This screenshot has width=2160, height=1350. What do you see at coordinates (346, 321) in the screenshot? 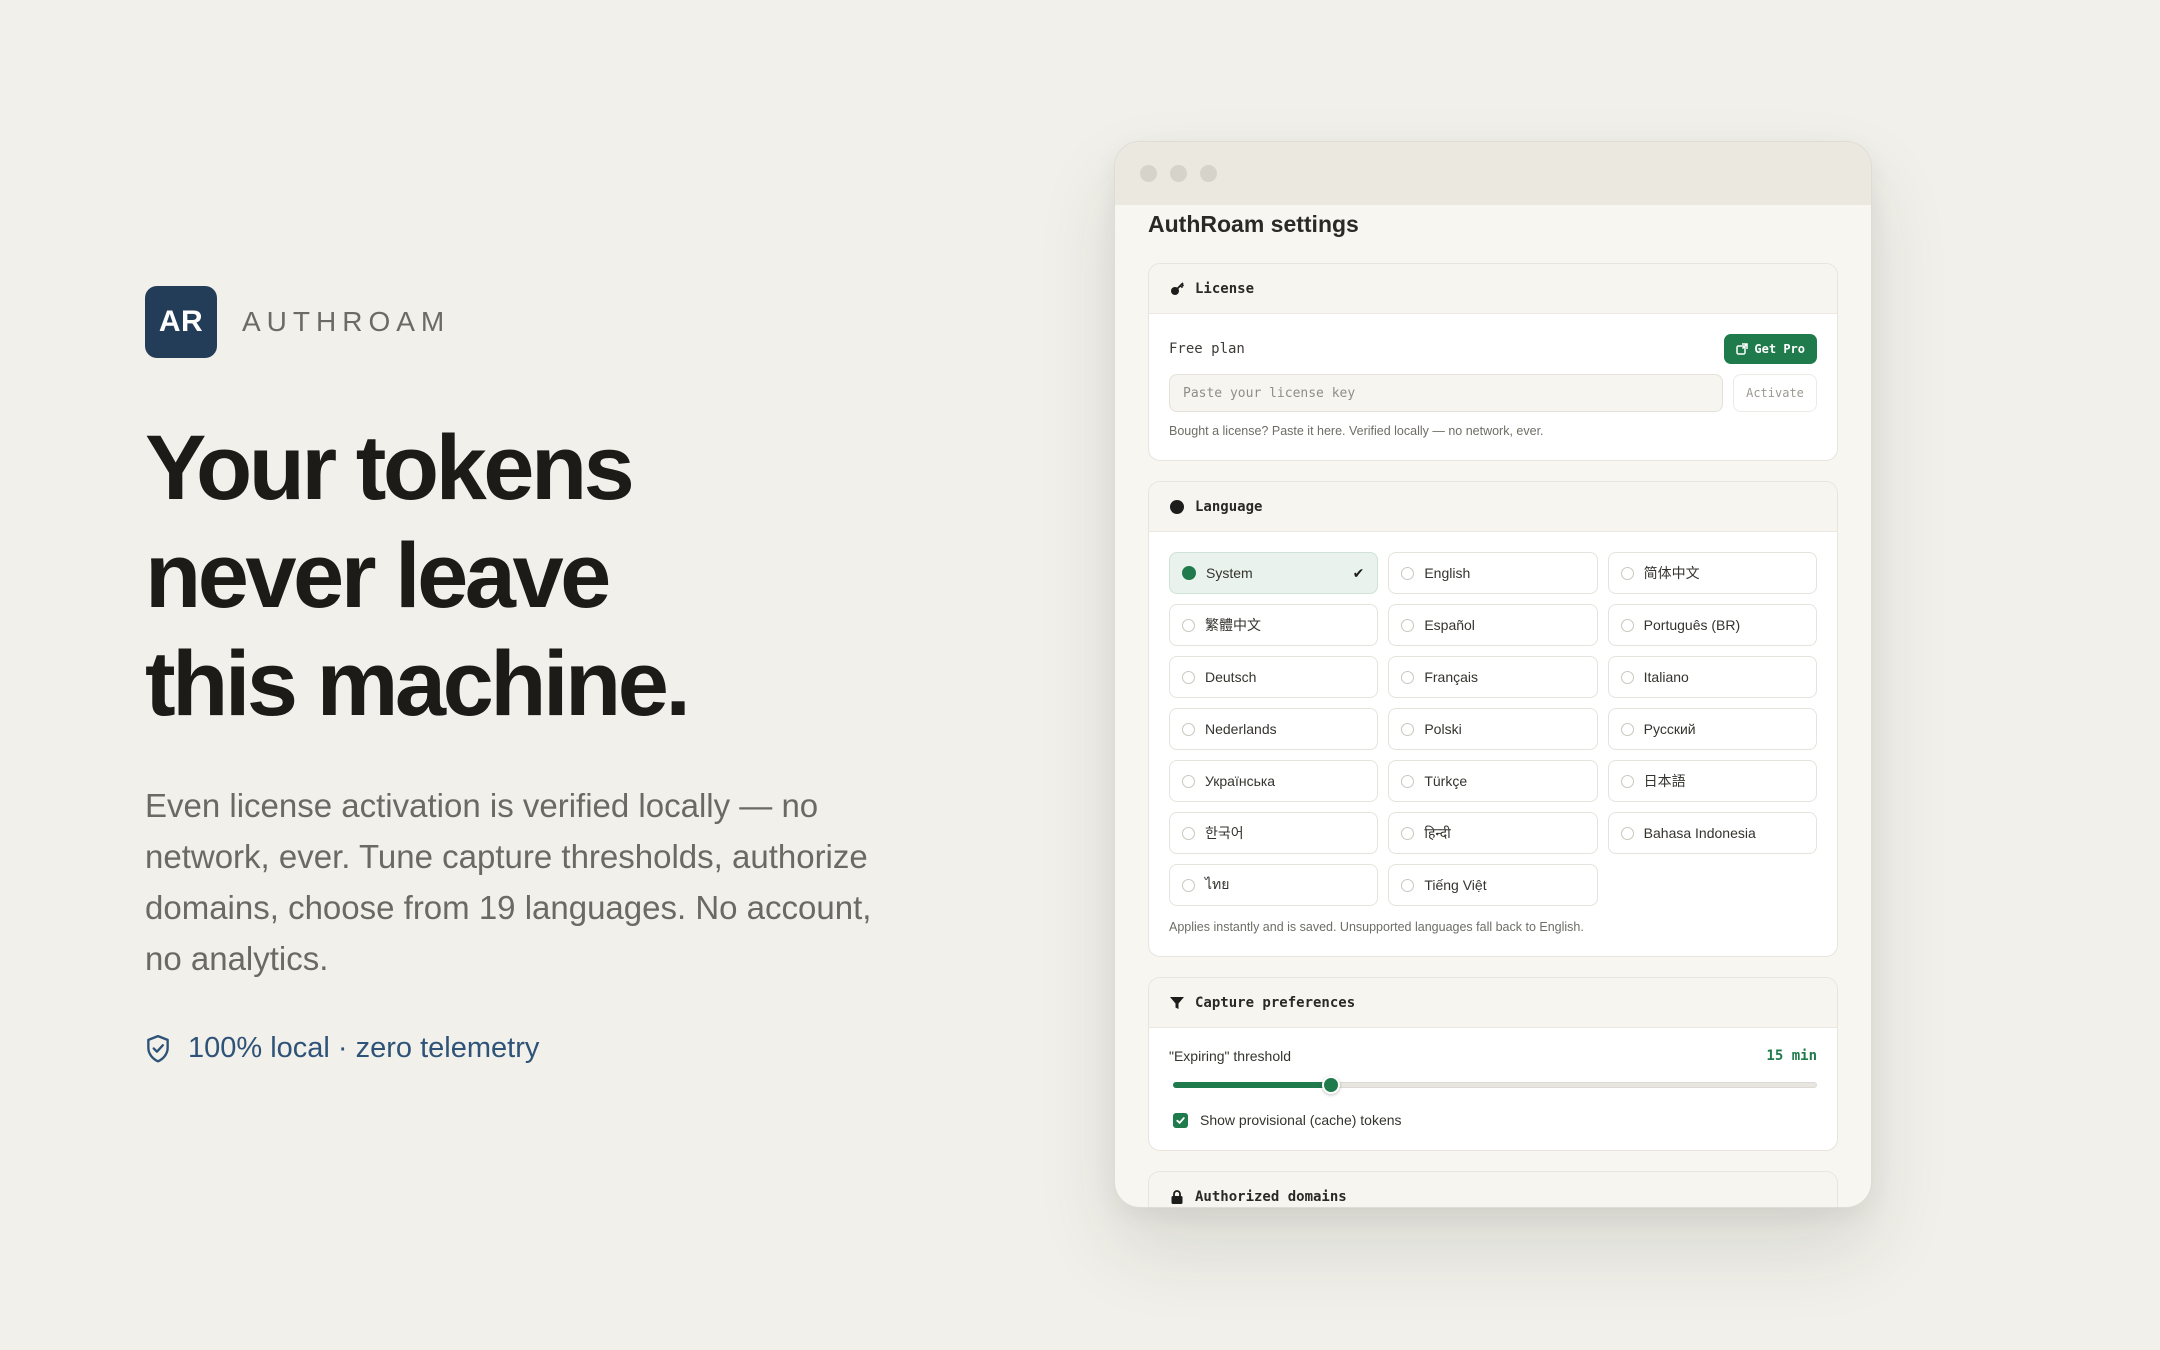
I see `brand-name: AUTHROAM` at bounding box center [346, 321].